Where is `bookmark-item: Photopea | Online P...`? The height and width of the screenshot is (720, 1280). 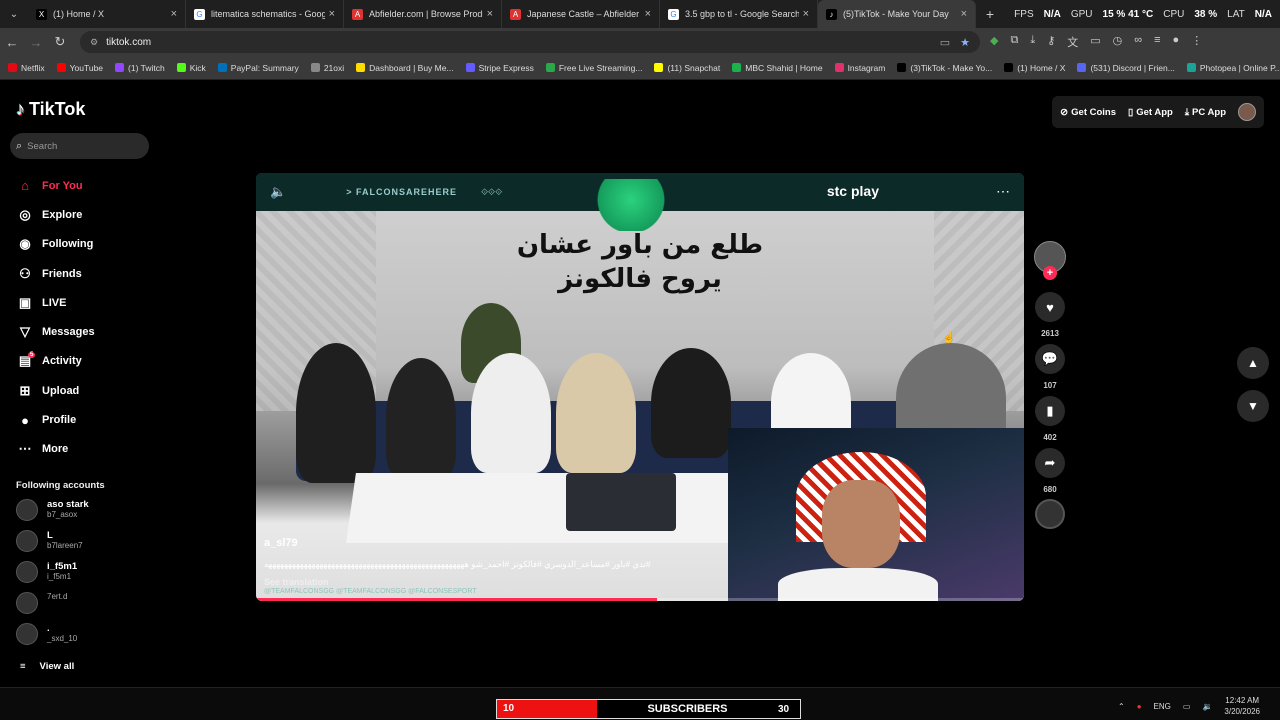 bookmark-item: Photopea | Online P... is located at coordinates (1233, 67).